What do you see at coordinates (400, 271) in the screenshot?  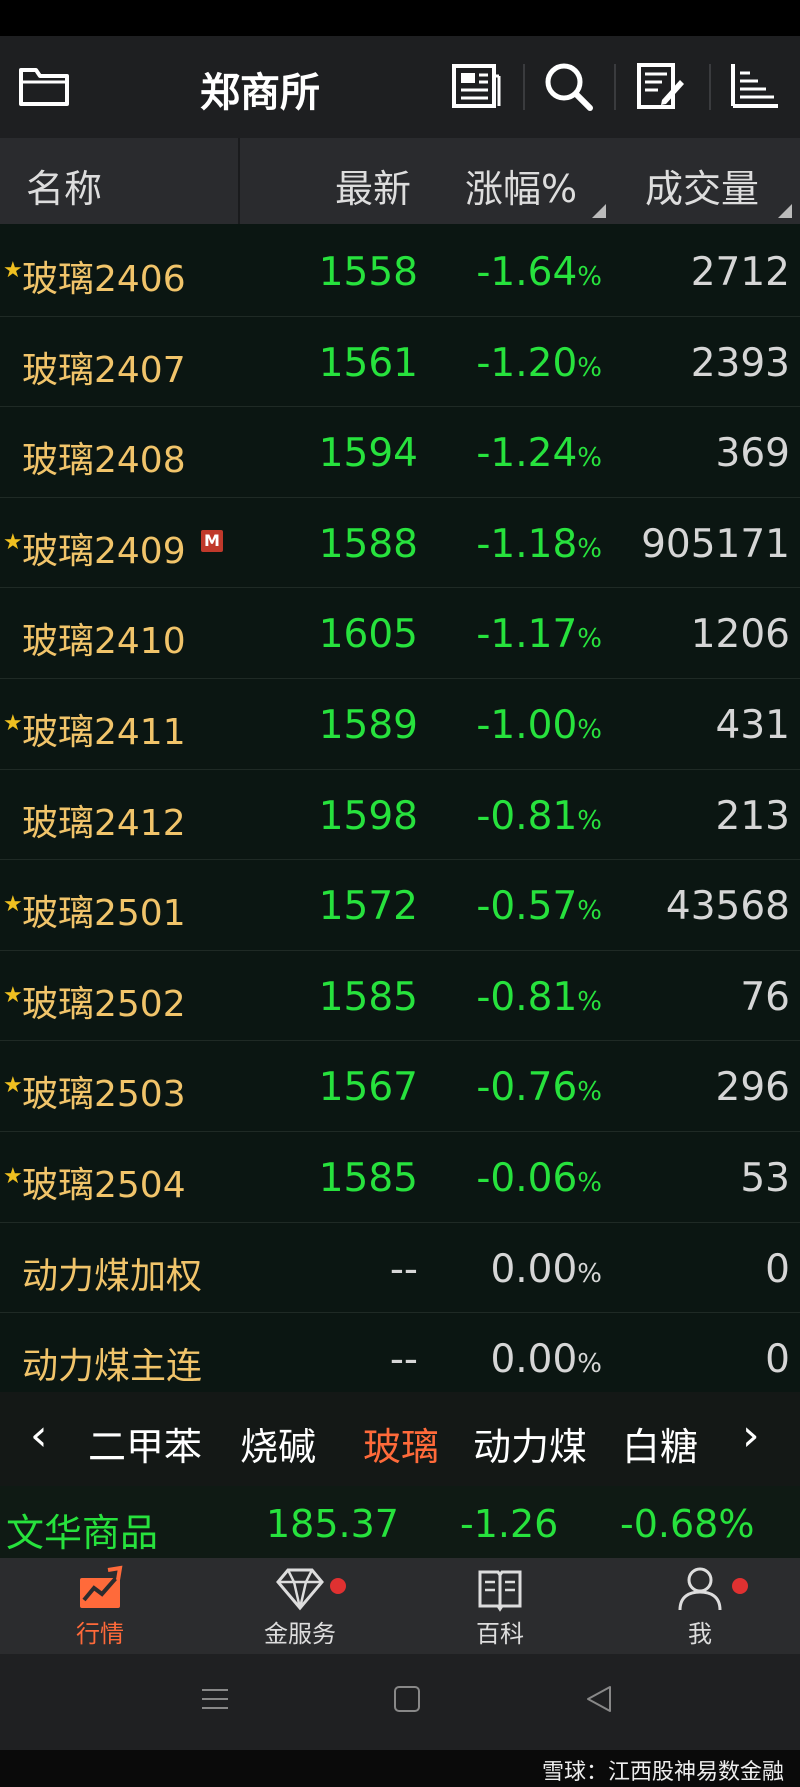 I see `table-row: ★ 玻璃2406 1558 -1.64% 2712` at bounding box center [400, 271].